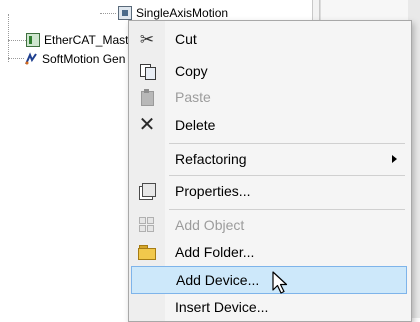 The width and height of the screenshot is (420, 322). What do you see at coordinates (31, 59) in the screenshot?
I see `softmotion-icon` at bounding box center [31, 59].